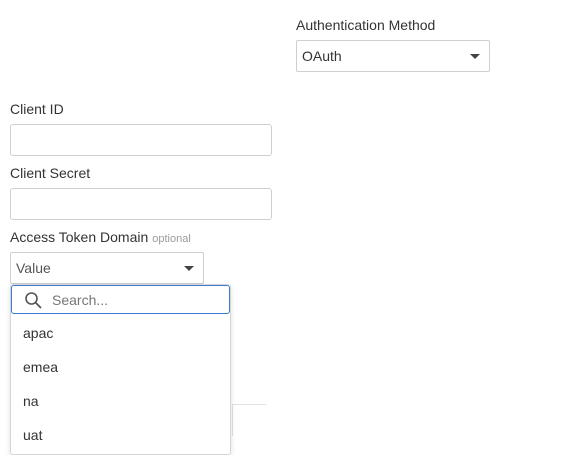  Describe the element at coordinates (120, 435) in the screenshot. I see `dropdown-option-uat: uat` at that location.